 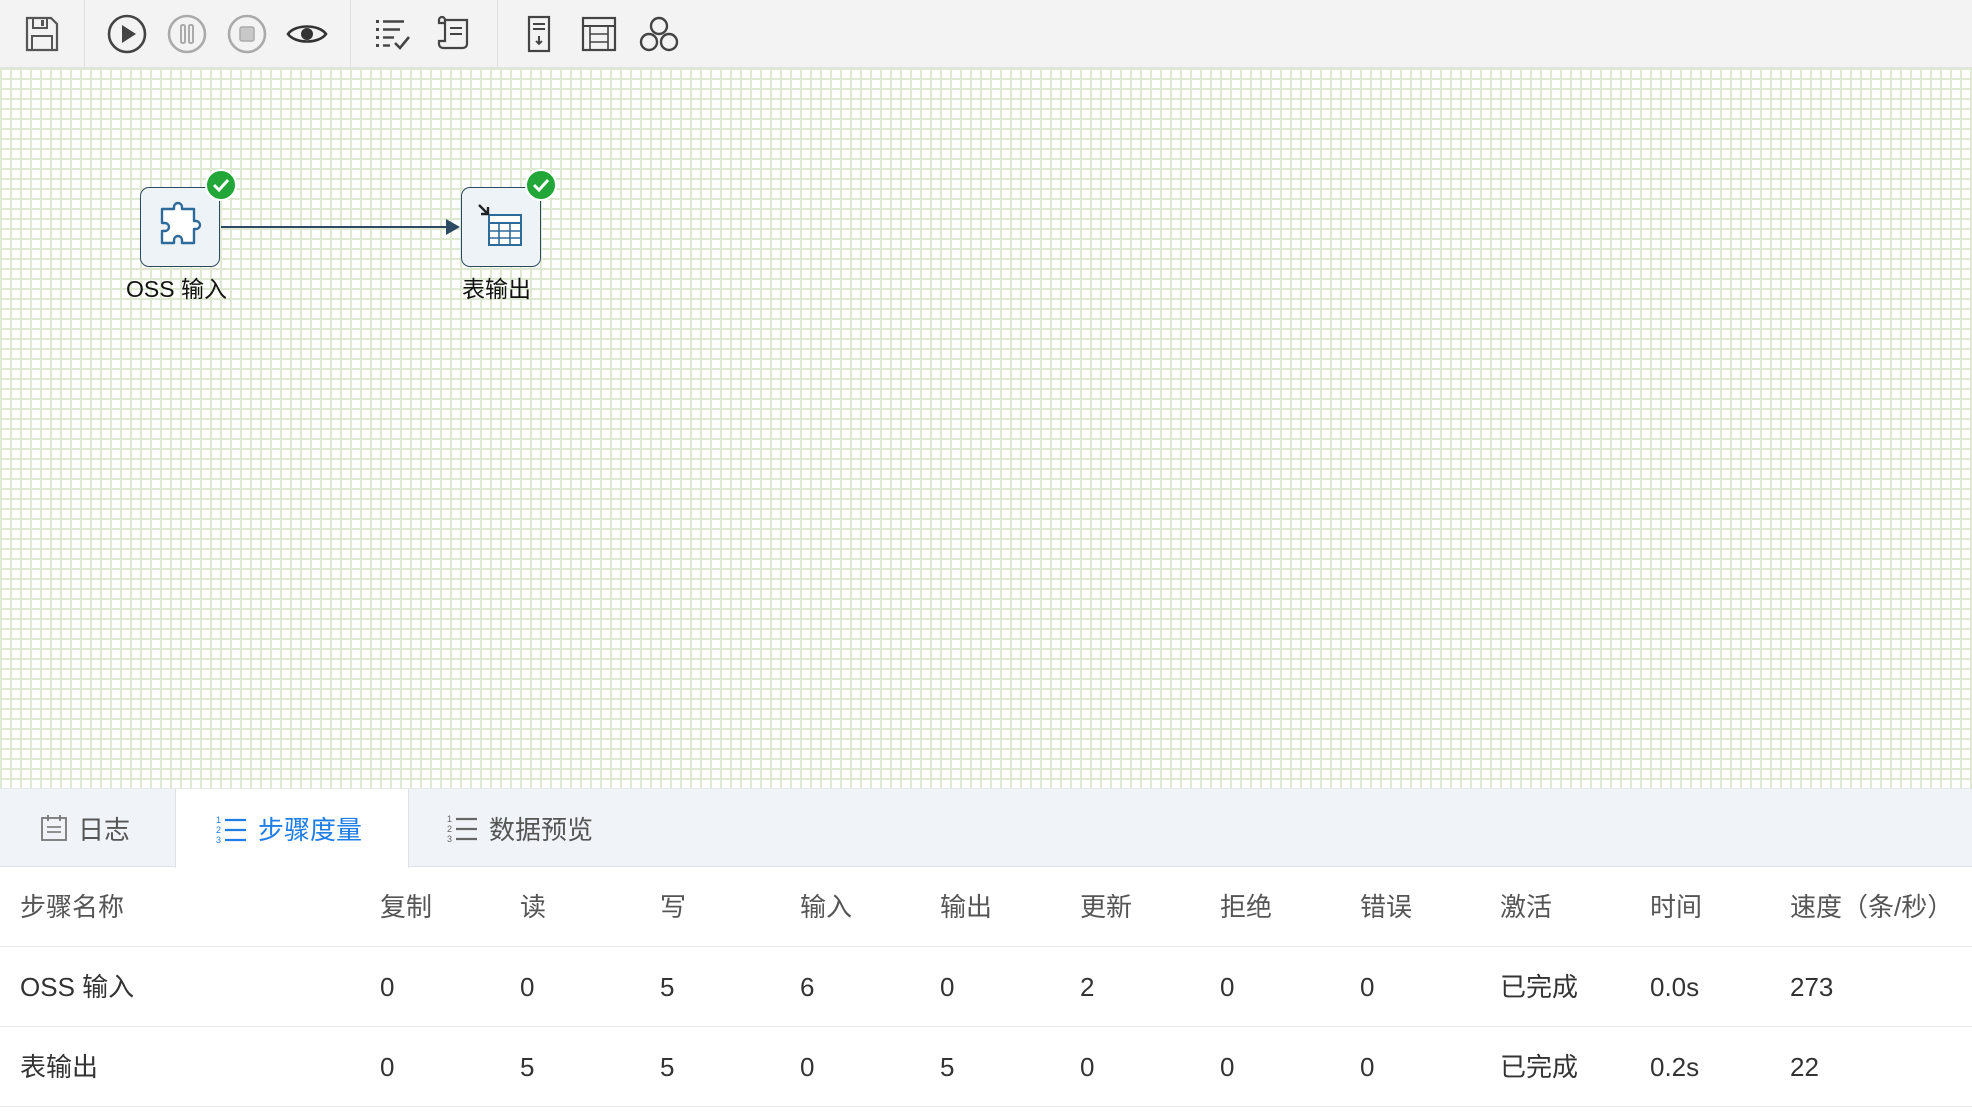 What do you see at coordinates (826, 907) in the screenshot?
I see `column-header: 输入` at bounding box center [826, 907].